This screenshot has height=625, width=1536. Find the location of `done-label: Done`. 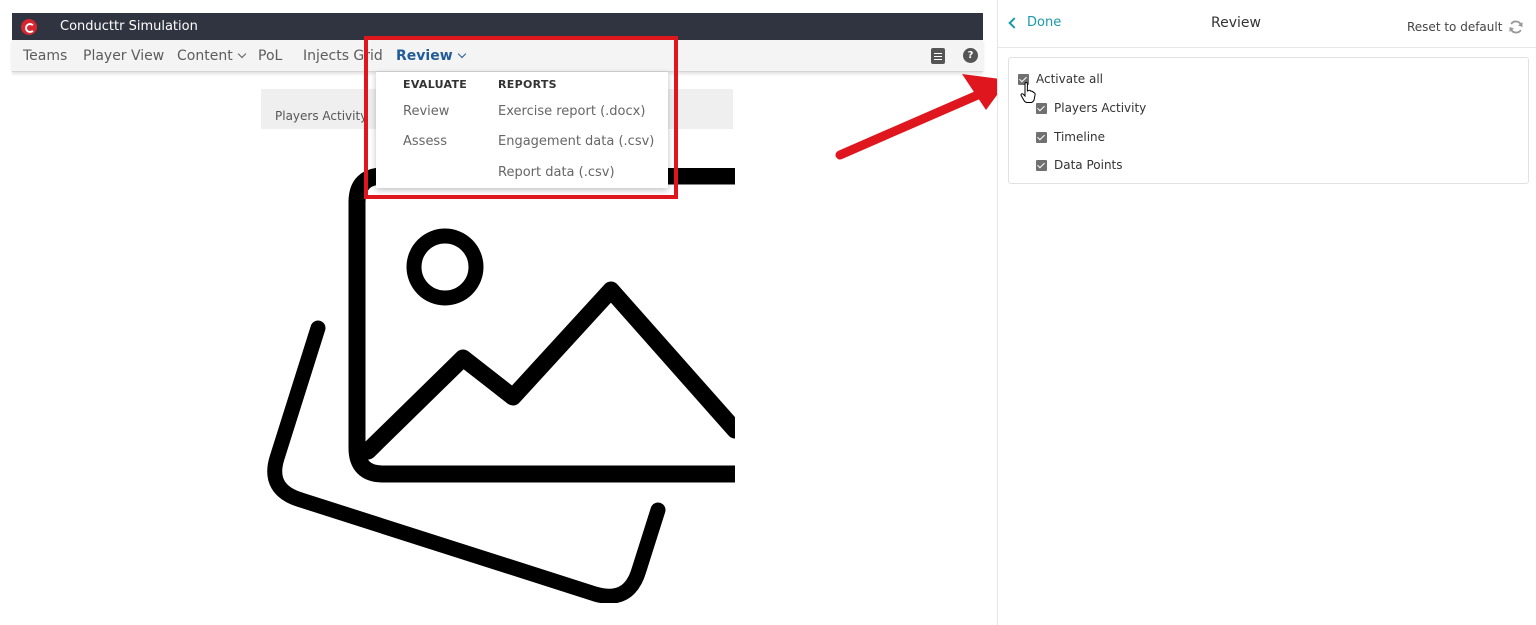

done-label: Done is located at coordinates (1044, 22).